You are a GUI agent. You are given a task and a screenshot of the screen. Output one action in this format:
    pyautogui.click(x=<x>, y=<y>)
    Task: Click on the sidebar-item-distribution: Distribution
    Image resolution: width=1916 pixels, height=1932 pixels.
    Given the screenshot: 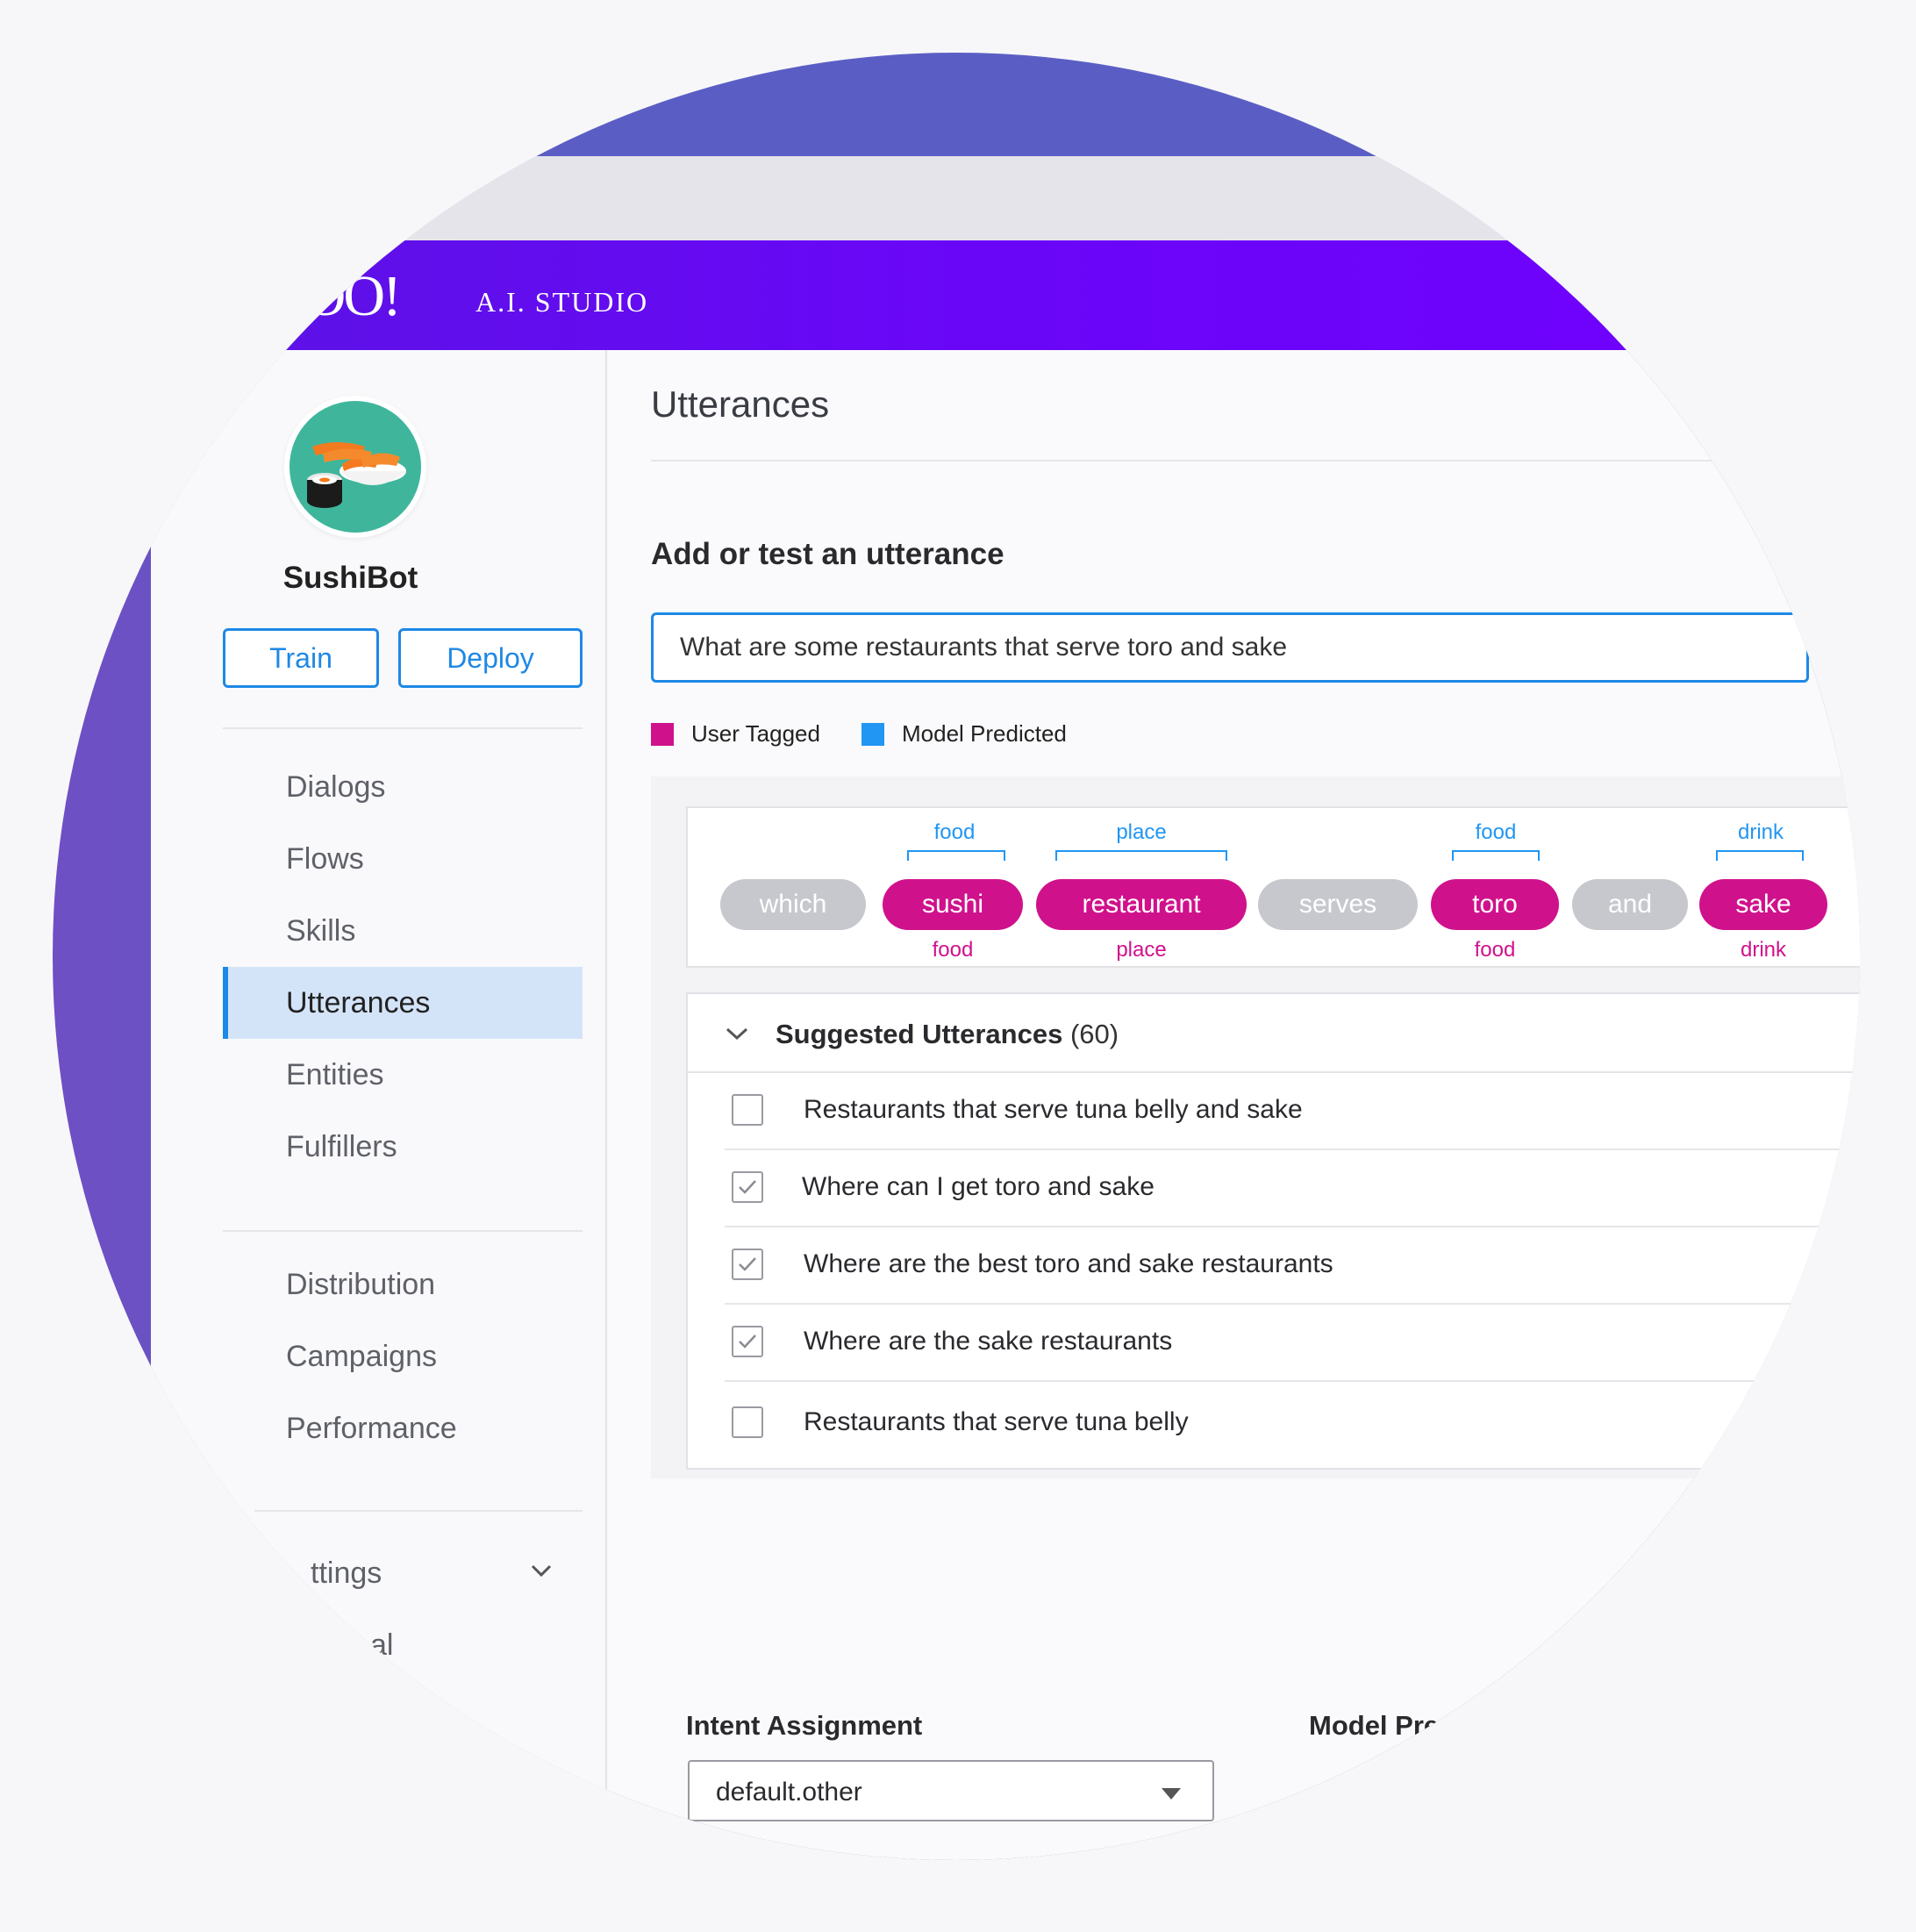 What is the action you would take?
    pyautogui.click(x=403, y=1284)
    